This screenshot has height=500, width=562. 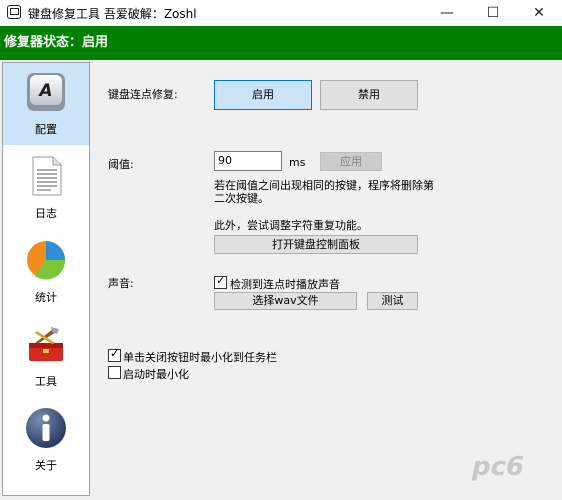 What do you see at coordinates (285, 301) in the screenshot?
I see `choose-wav-button: 选择wav文件` at bounding box center [285, 301].